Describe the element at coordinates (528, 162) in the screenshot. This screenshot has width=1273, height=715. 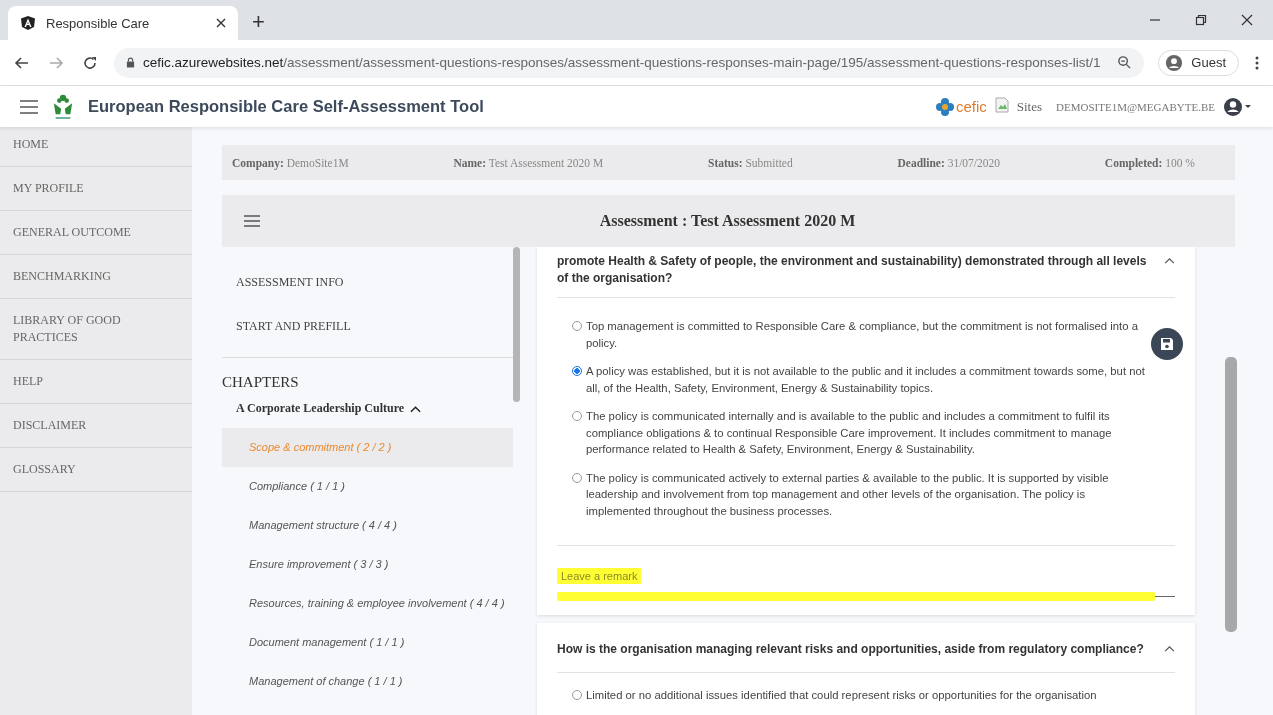
I see `info-field: Name: Test Assessment 2020 M` at that location.